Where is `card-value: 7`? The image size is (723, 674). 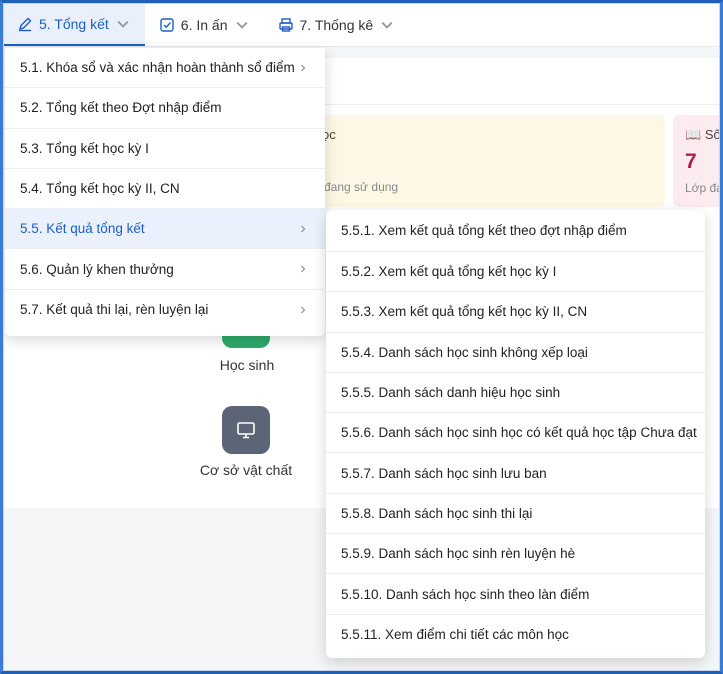 card-value: 7 is located at coordinates (691, 161).